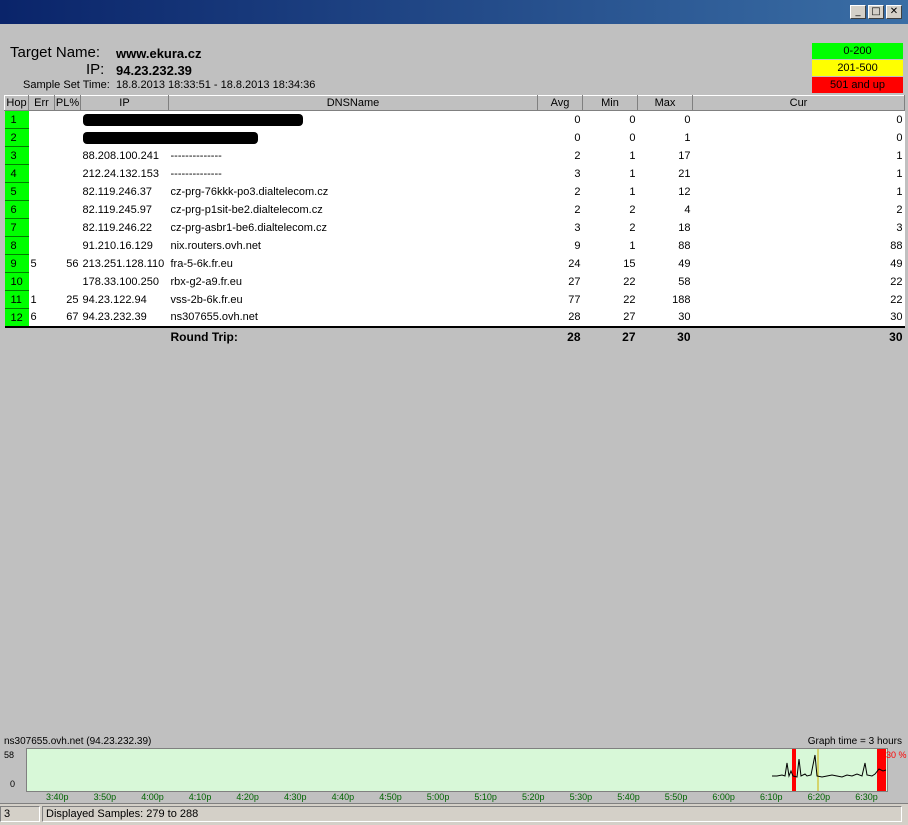  Describe the element at coordinates (295, 797) in the screenshot. I see `x-tick-label: 4:30p` at that location.